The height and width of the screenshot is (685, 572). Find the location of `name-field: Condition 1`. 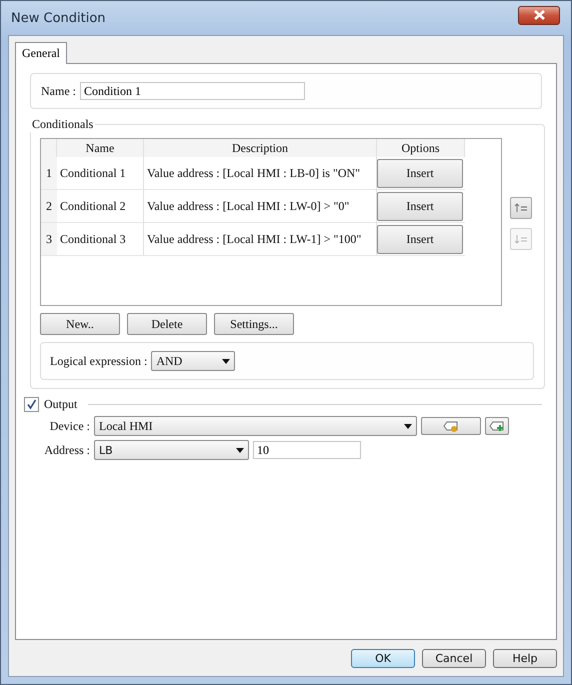

name-field: Condition 1 is located at coordinates (192, 91).